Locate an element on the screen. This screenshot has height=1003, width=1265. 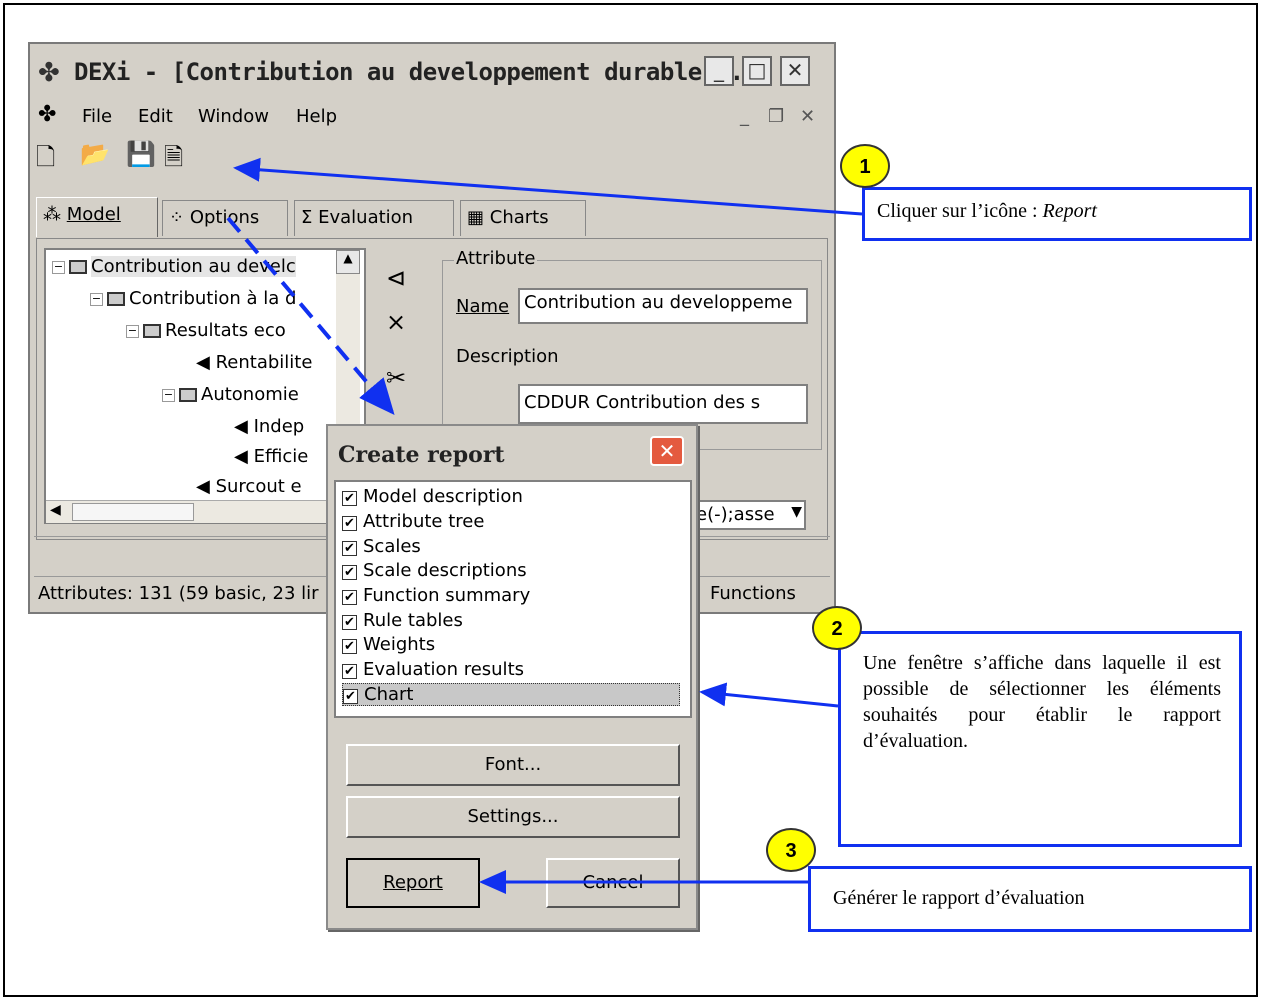
dashed-pointer-arrow is located at coordinates (310, 316).